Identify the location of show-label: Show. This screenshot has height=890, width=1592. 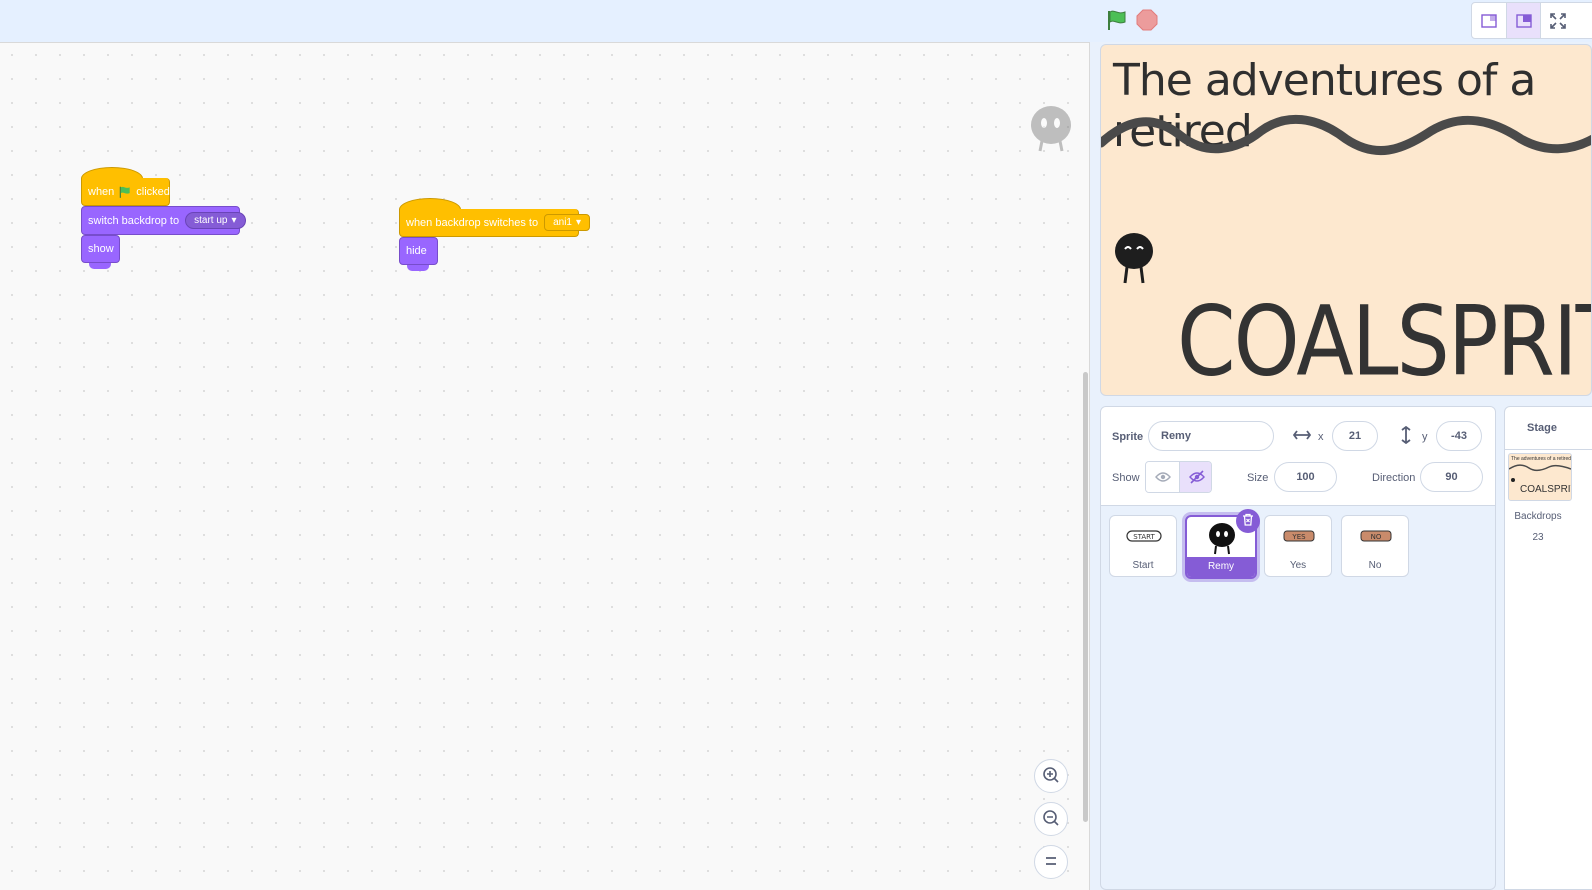
(1126, 478).